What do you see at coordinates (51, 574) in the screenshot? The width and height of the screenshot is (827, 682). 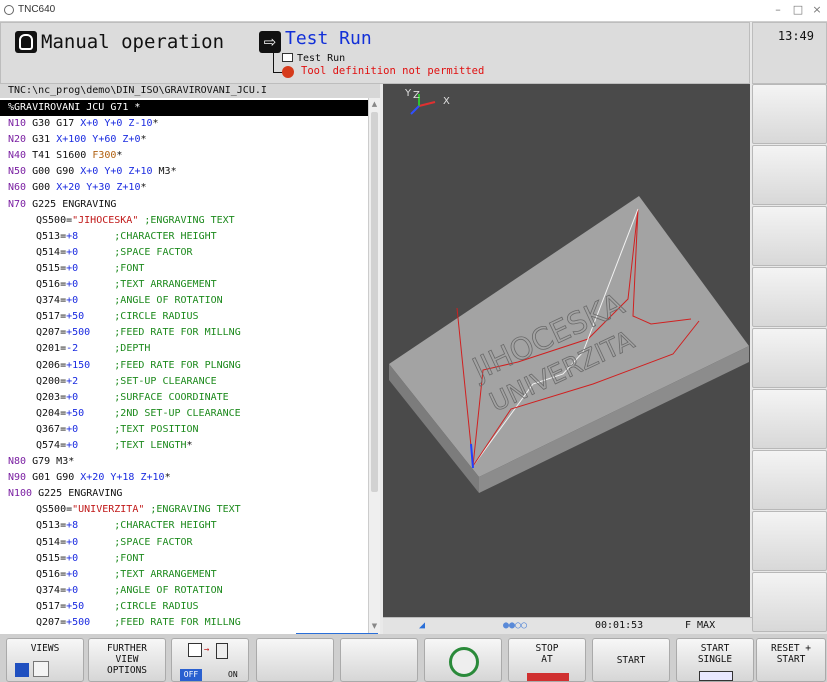 I see `code-token: Q516=` at bounding box center [51, 574].